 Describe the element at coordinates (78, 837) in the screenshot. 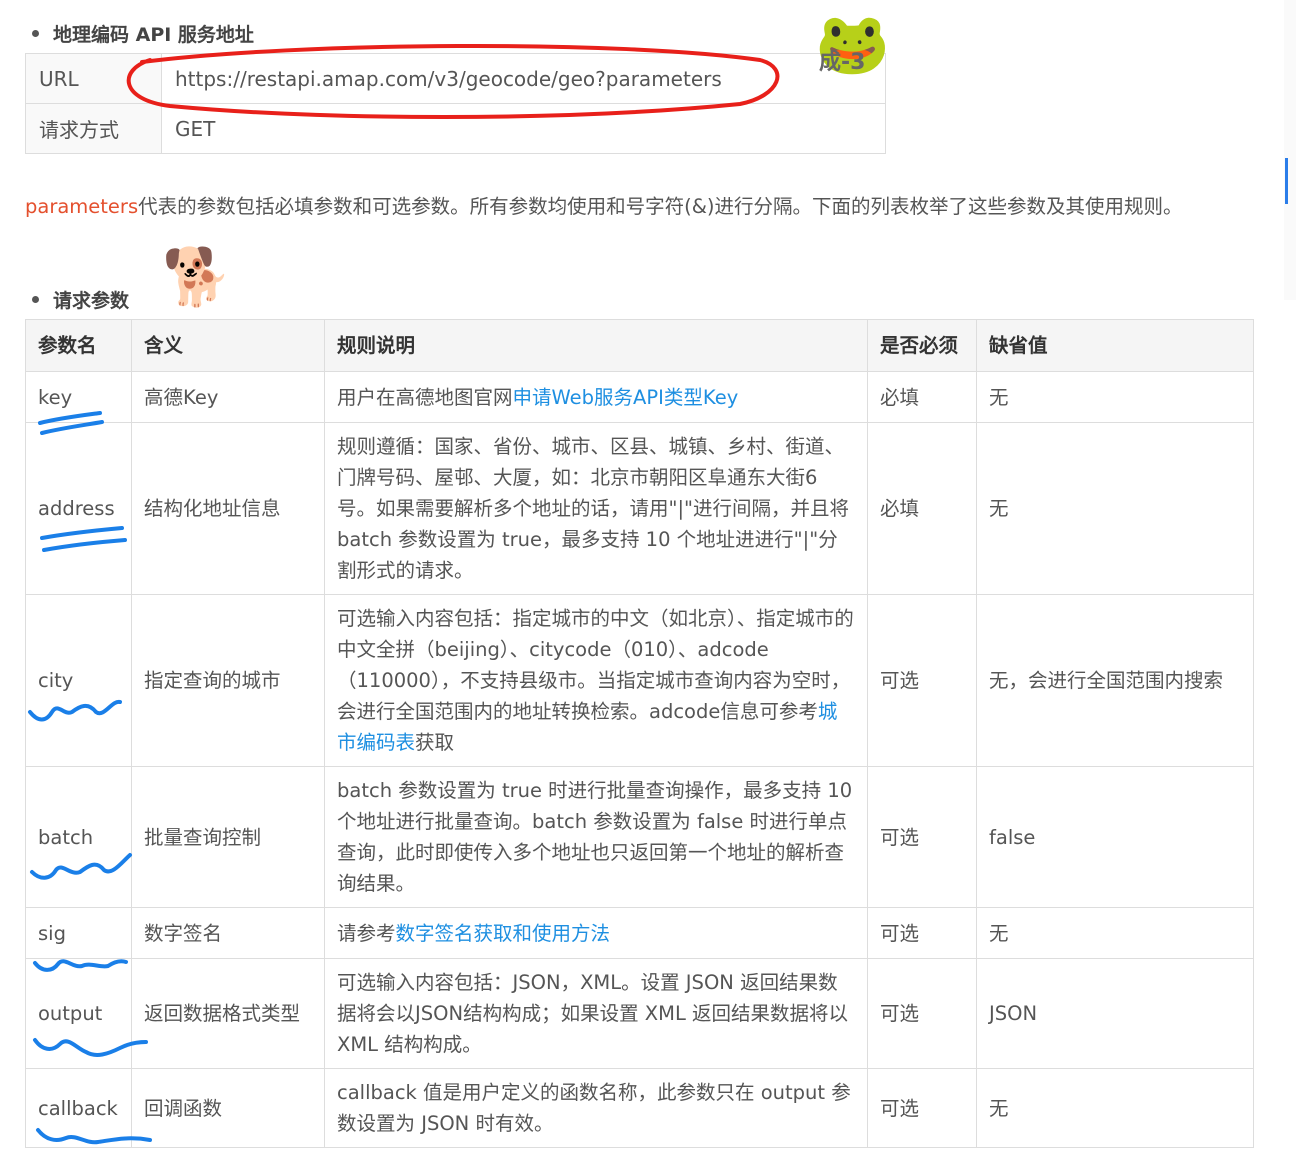

I see `param-name: batch` at that location.